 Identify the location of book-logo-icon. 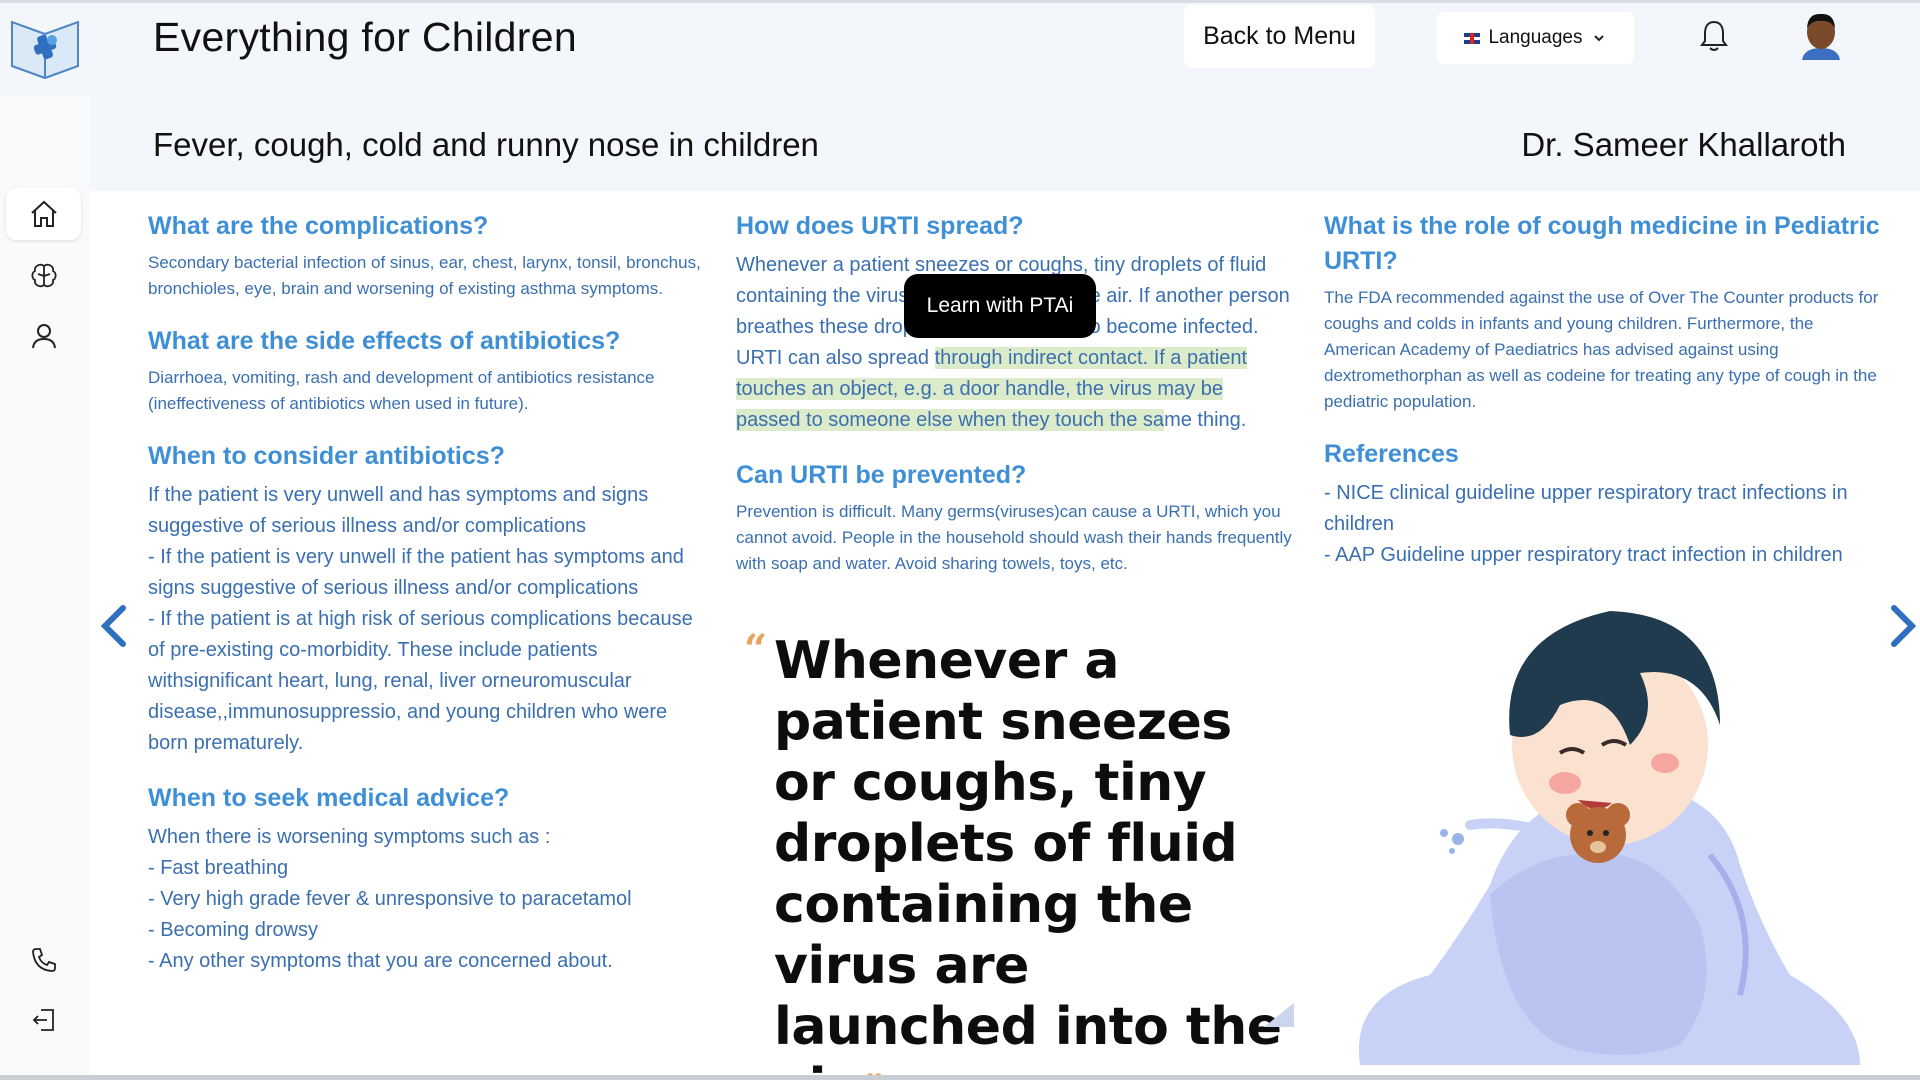
(45, 49).